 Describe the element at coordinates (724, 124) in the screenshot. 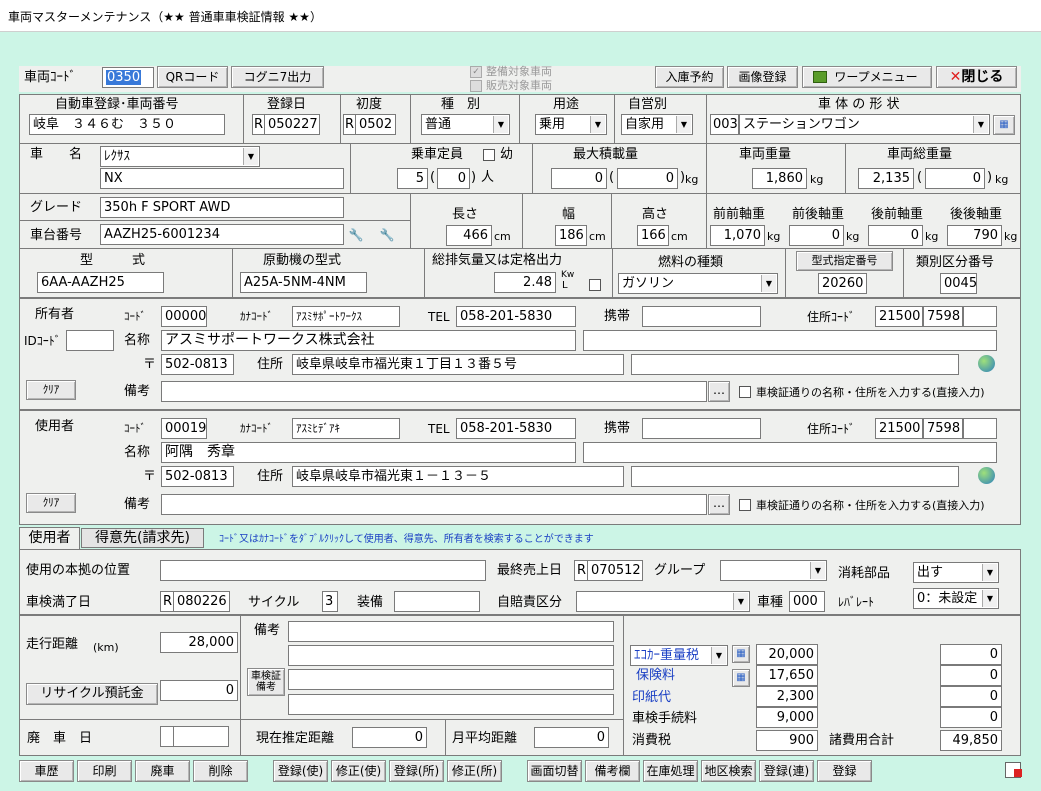

I see `body-shape-code: 003` at that location.